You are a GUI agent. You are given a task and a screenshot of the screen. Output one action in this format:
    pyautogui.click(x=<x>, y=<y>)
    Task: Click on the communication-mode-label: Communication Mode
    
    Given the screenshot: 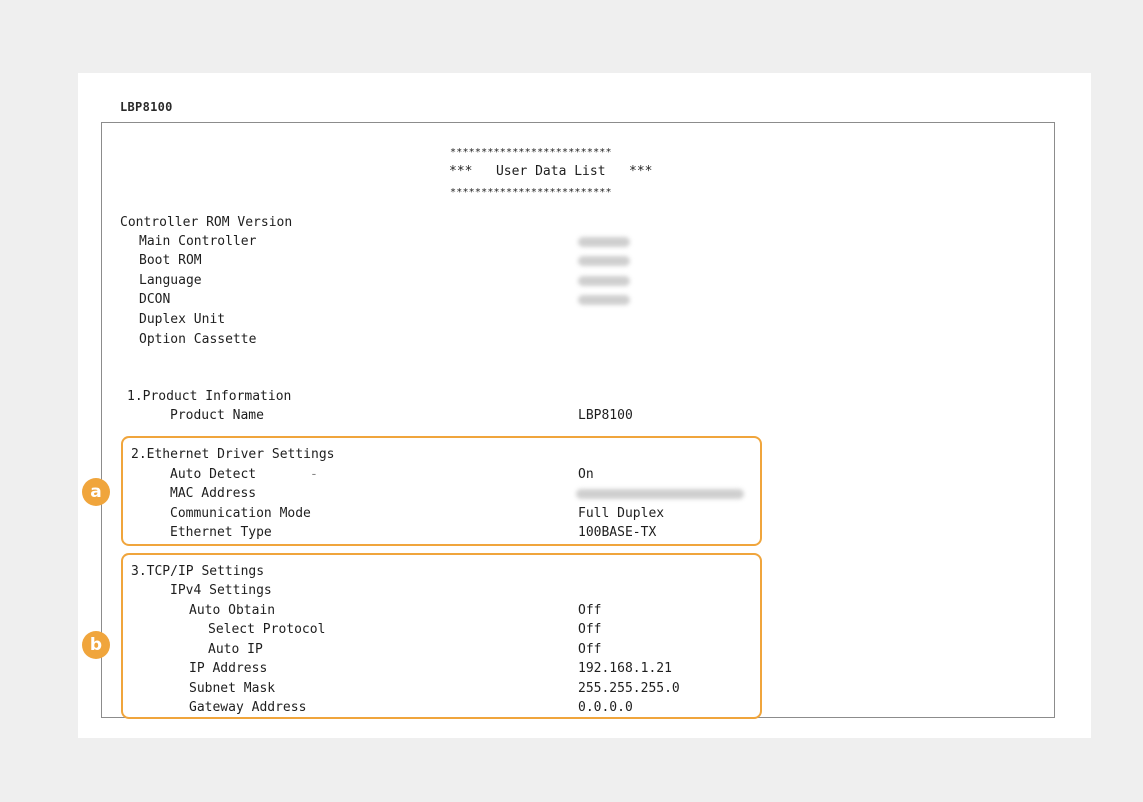 What is the action you would take?
    pyautogui.click(x=240, y=513)
    